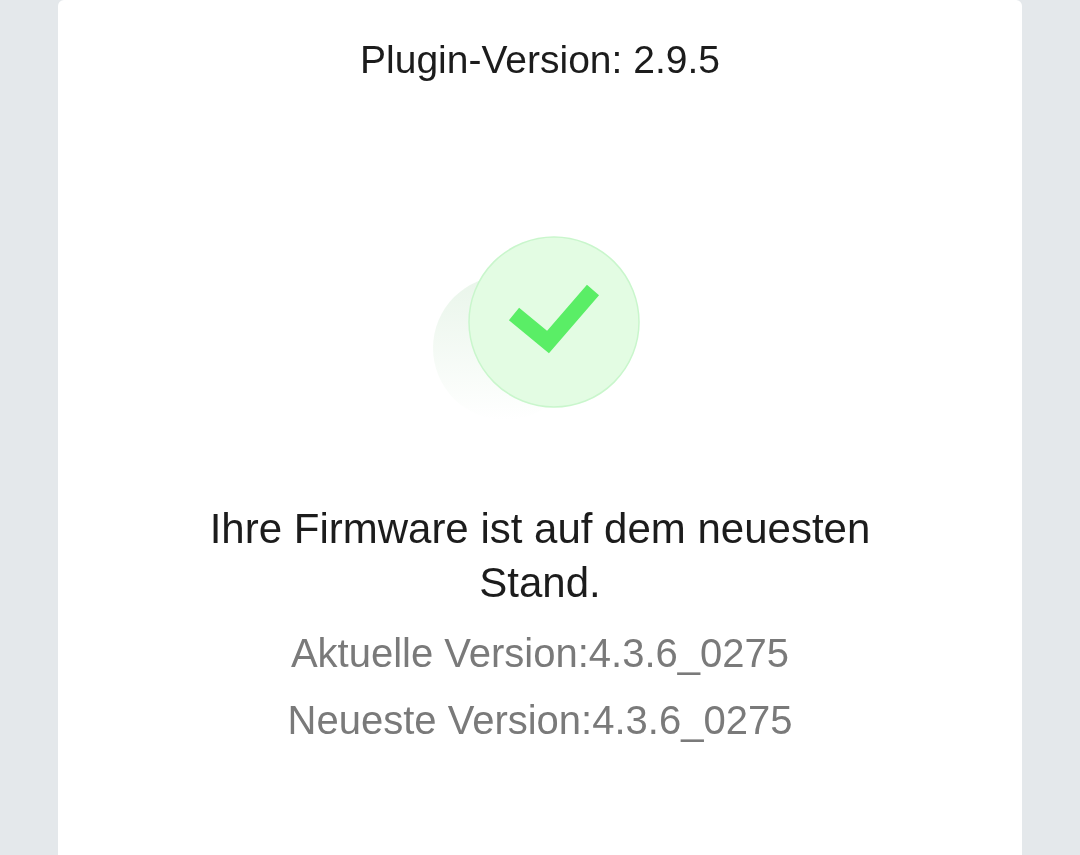  I want to click on version-text: Aktuelle Version:4.3.6_0275, so click(540, 653).